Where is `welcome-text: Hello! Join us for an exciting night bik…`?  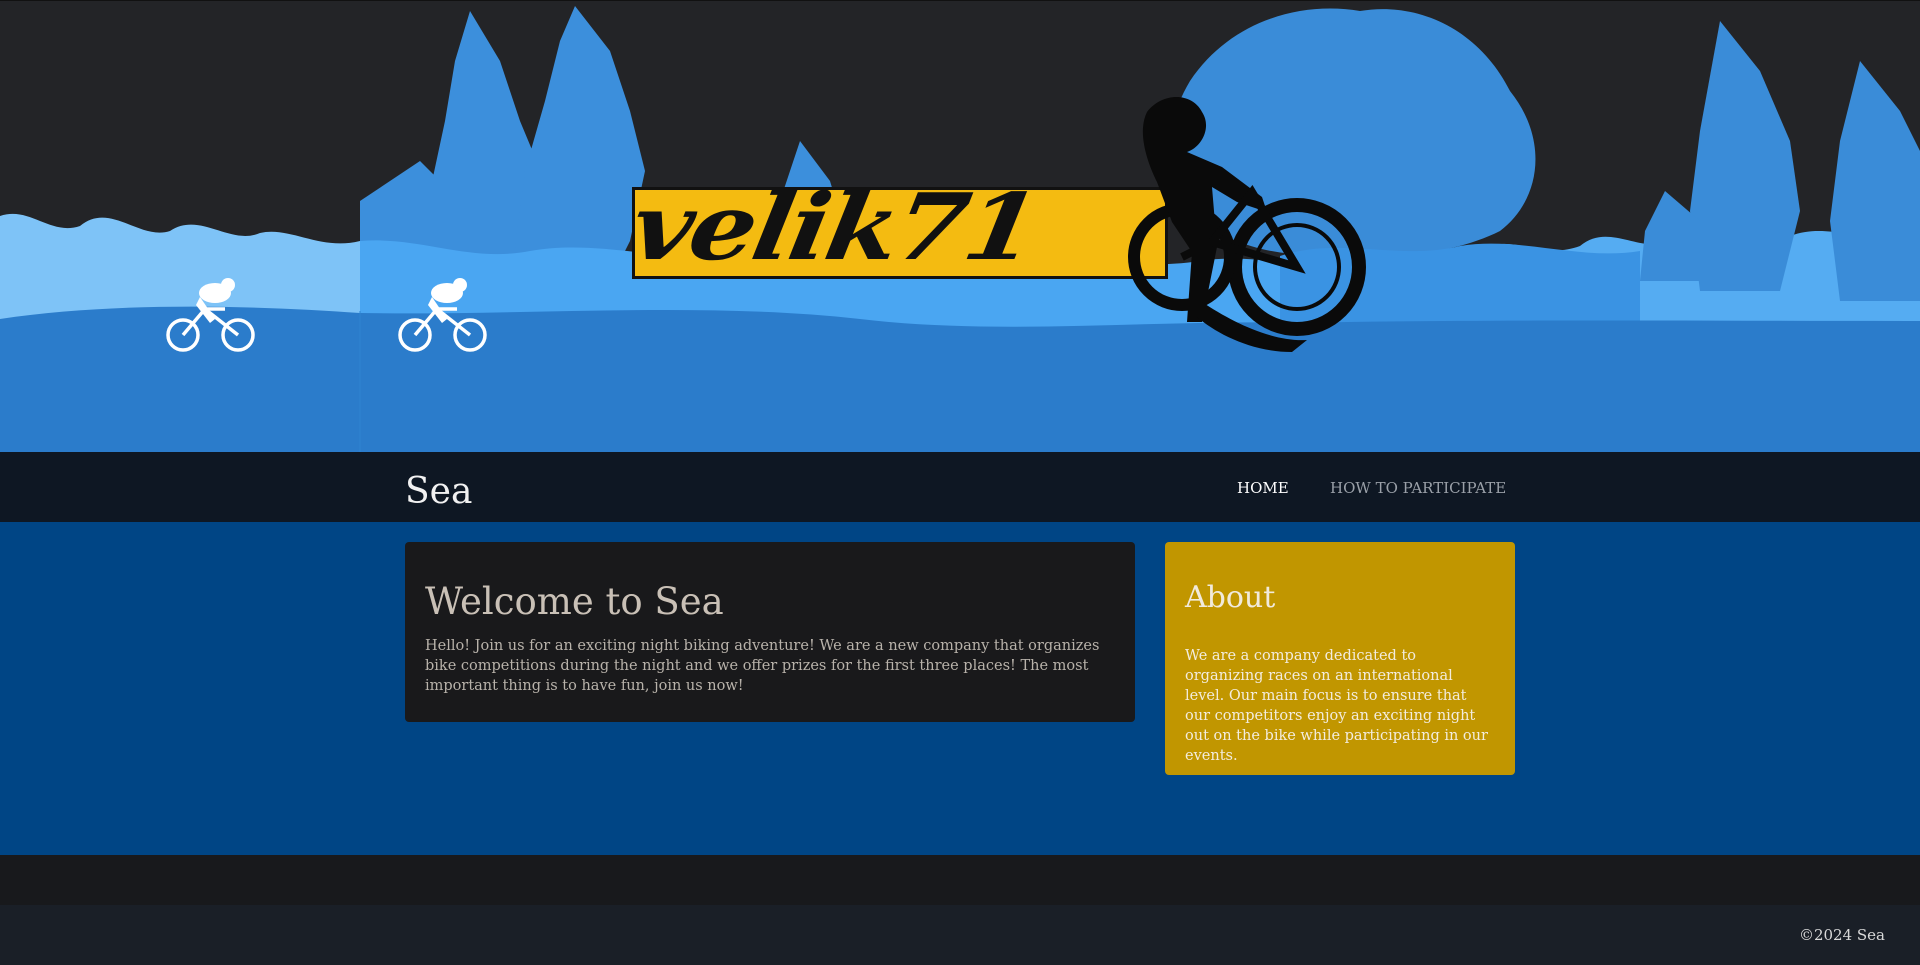 welcome-text: Hello! Join us for an exciting night bik… is located at coordinates (762, 666).